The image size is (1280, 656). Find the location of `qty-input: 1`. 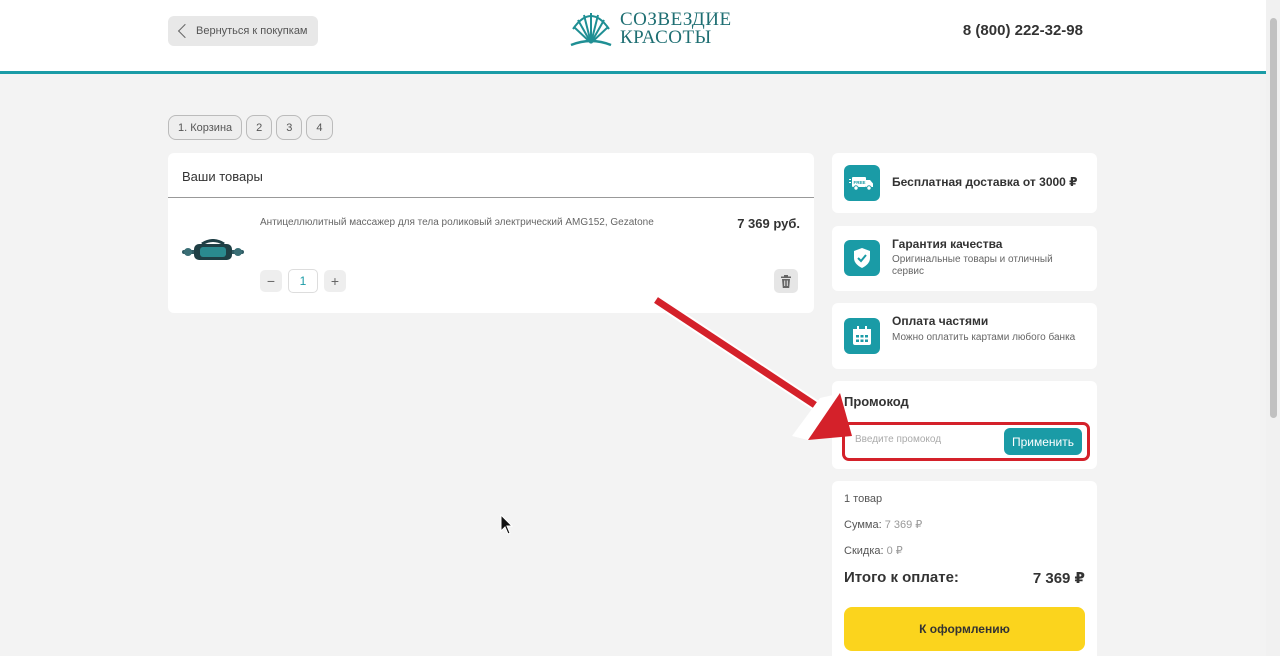

qty-input: 1 is located at coordinates (303, 281).